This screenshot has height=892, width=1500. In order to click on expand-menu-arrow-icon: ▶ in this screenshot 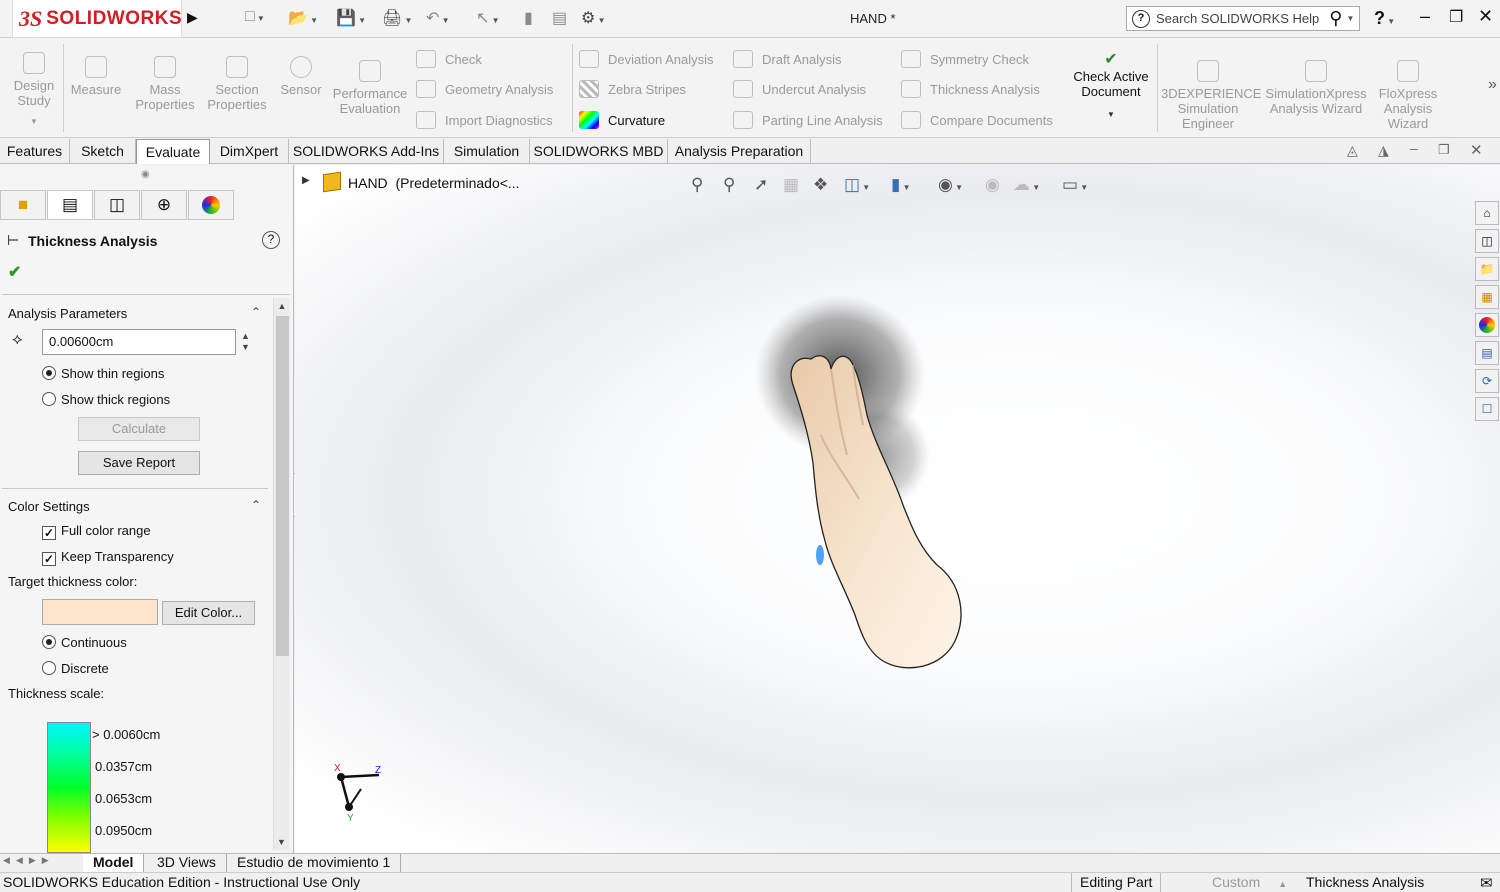, I will do `click(192, 17)`.